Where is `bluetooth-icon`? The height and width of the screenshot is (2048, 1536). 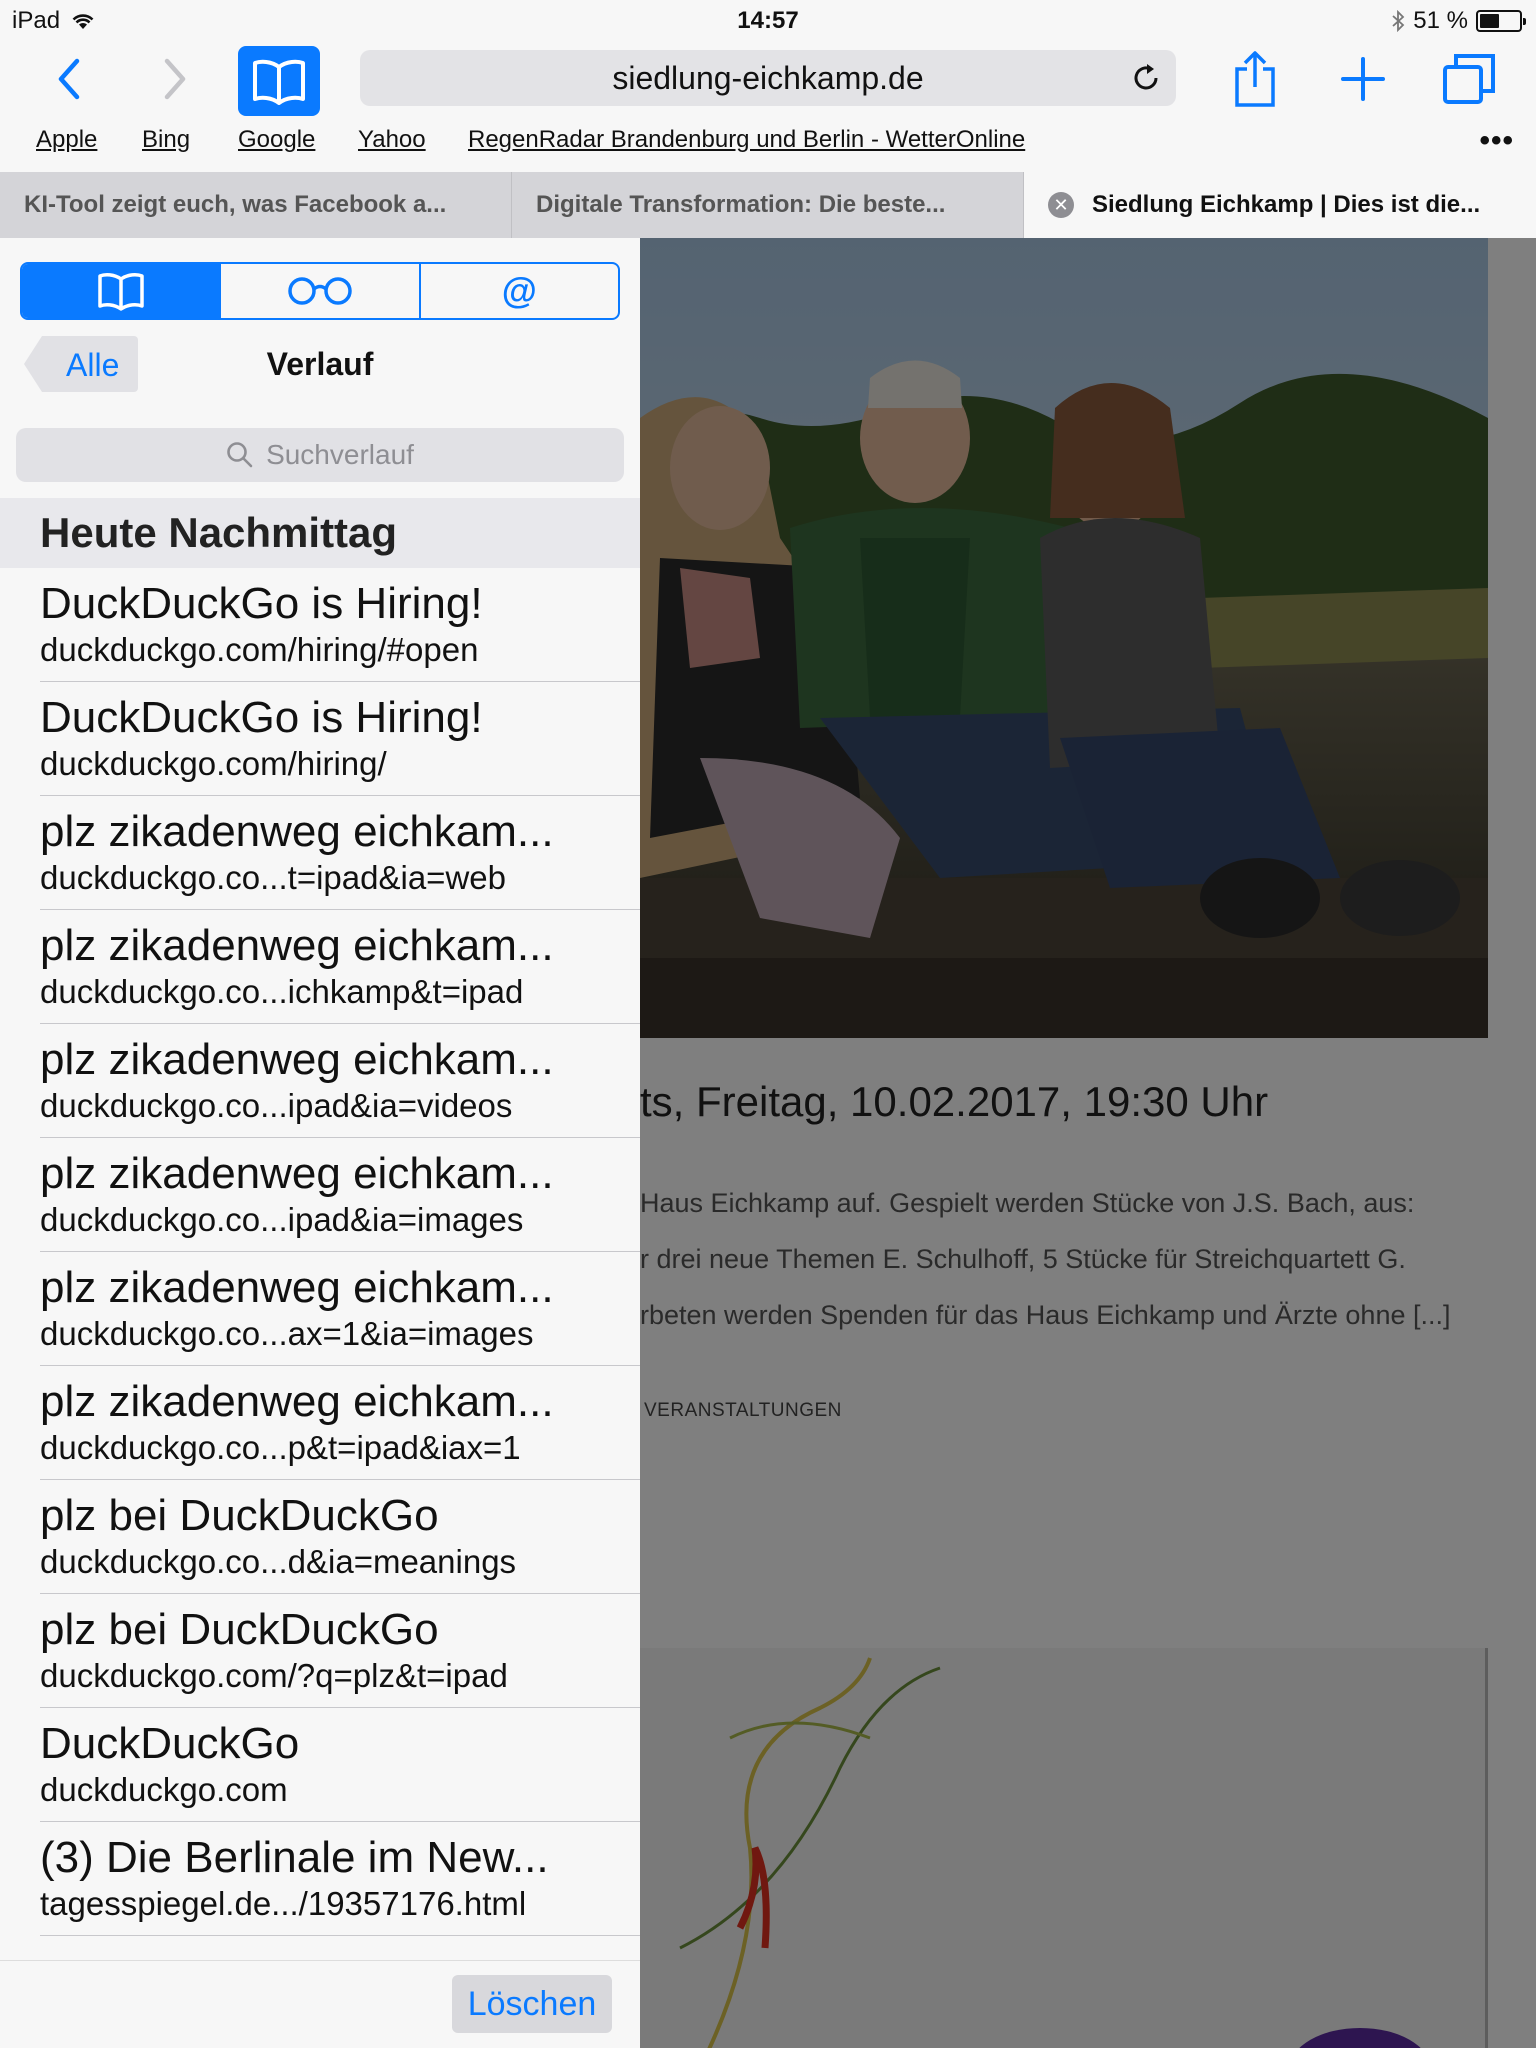 bluetooth-icon is located at coordinates (1398, 21).